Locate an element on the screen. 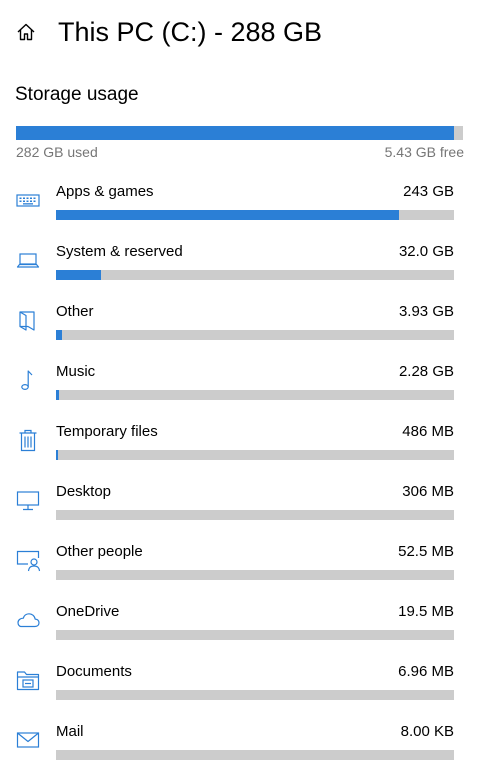 Image resolution: width=488 pixels, height=772 pixels. category-size: 3.93 GB is located at coordinates (426, 311).